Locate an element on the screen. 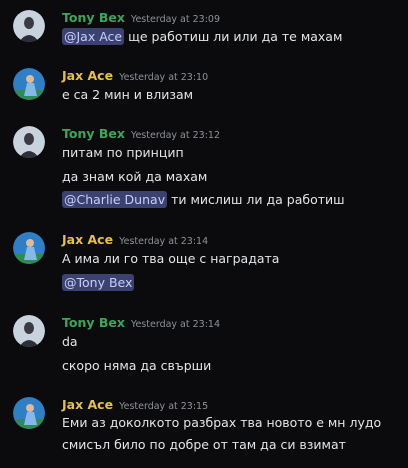 The width and height of the screenshot is (408, 468). message-header: Tony Bex Yesterday at 23:14 is located at coordinates (141, 322).